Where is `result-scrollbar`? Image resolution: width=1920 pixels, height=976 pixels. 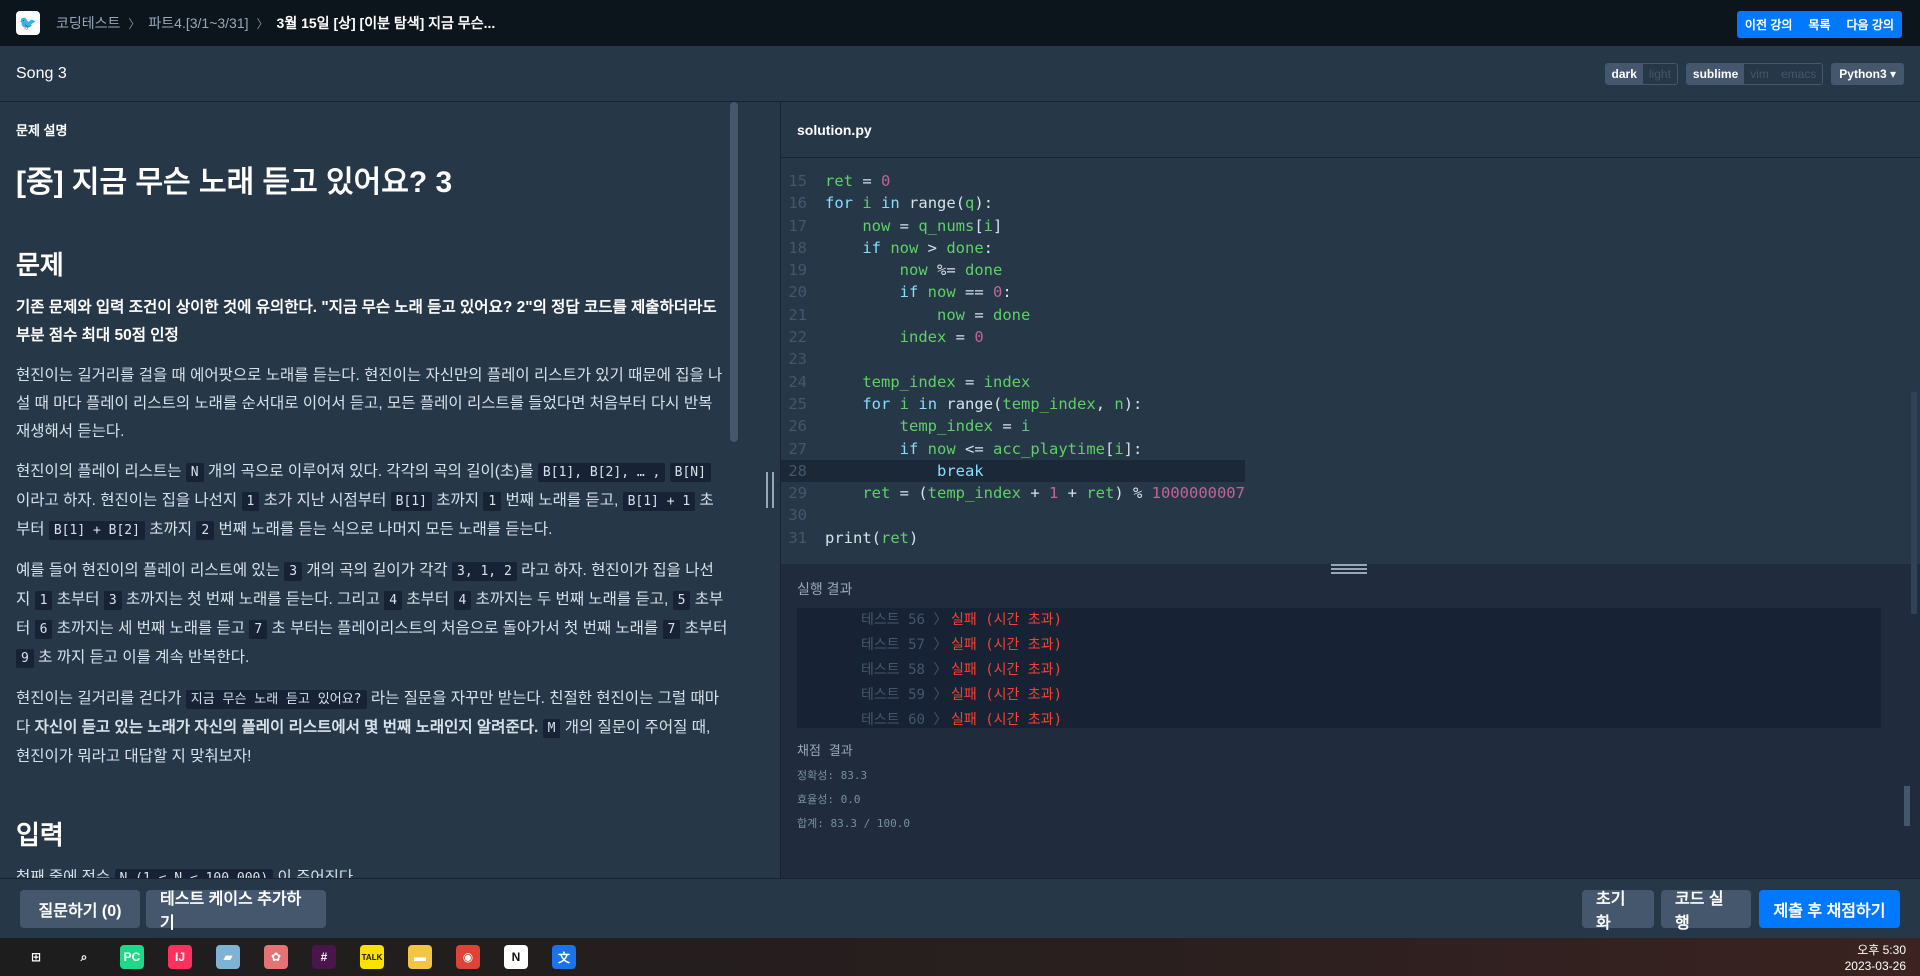 result-scrollbar is located at coordinates (1907, 806).